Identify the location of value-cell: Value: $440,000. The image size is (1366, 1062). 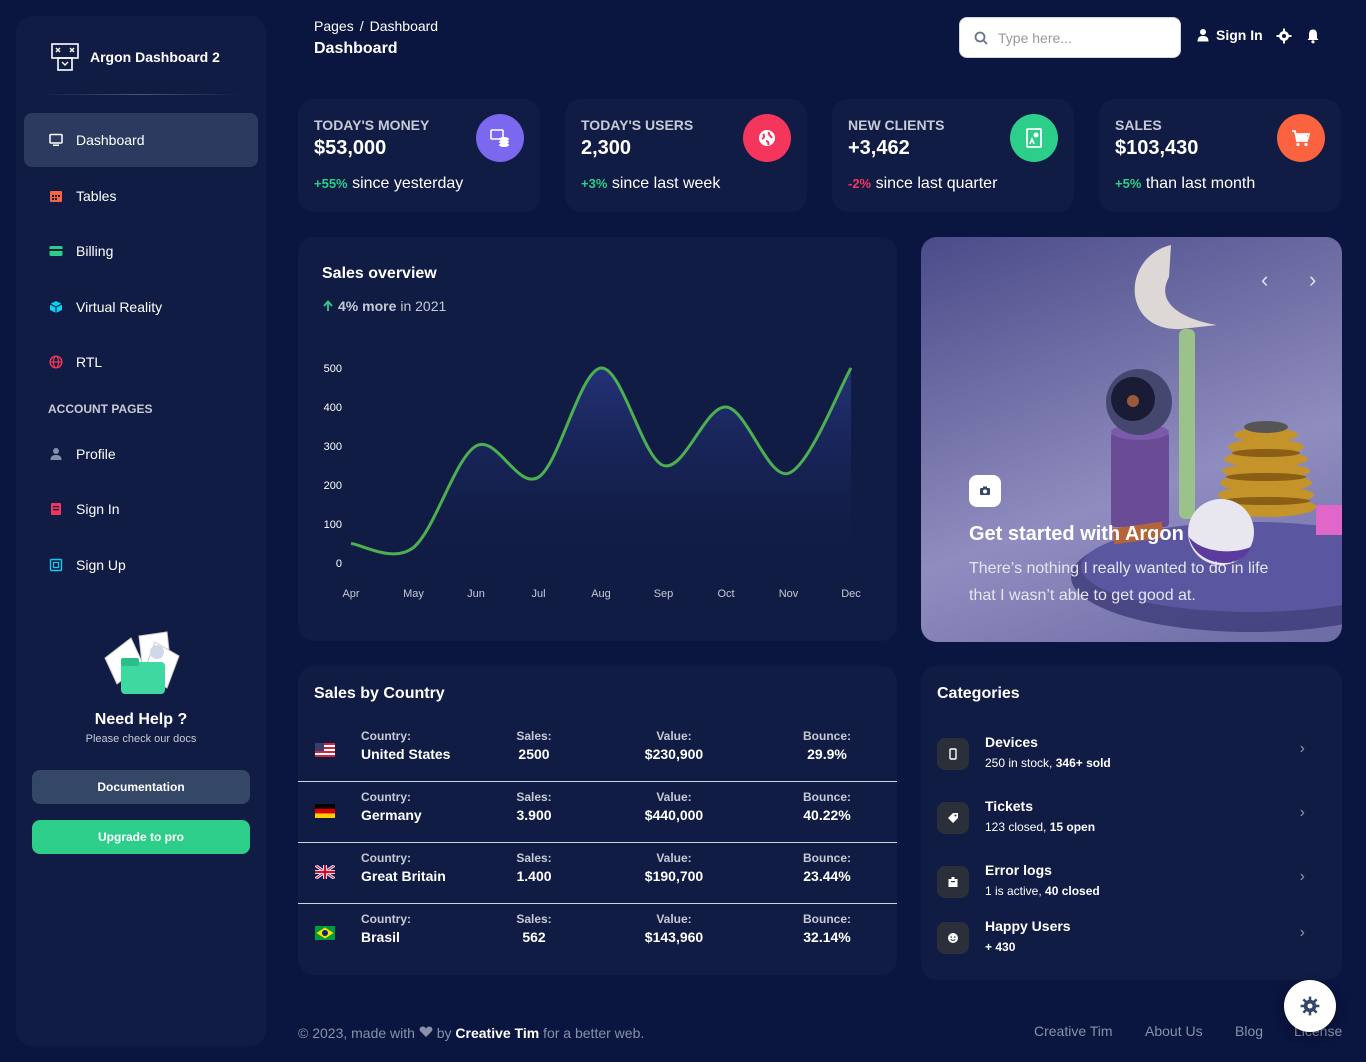
(674, 806).